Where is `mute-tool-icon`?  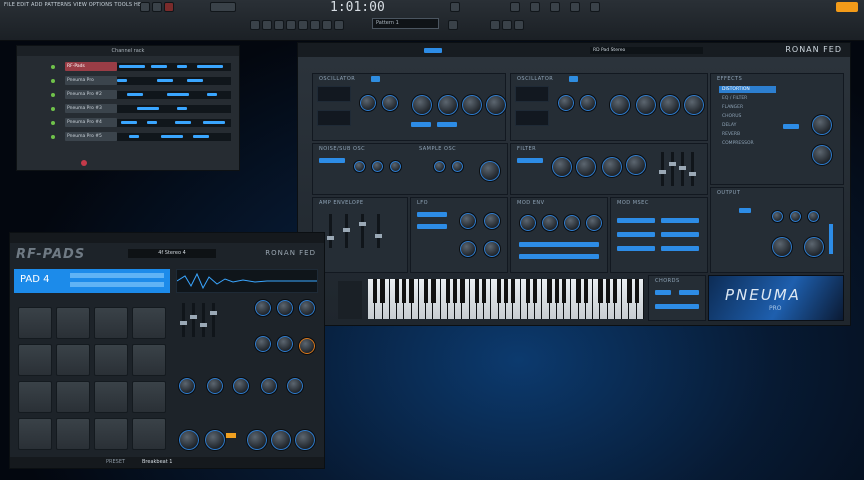 mute-tool-icon is located at coordinates (303, 25).